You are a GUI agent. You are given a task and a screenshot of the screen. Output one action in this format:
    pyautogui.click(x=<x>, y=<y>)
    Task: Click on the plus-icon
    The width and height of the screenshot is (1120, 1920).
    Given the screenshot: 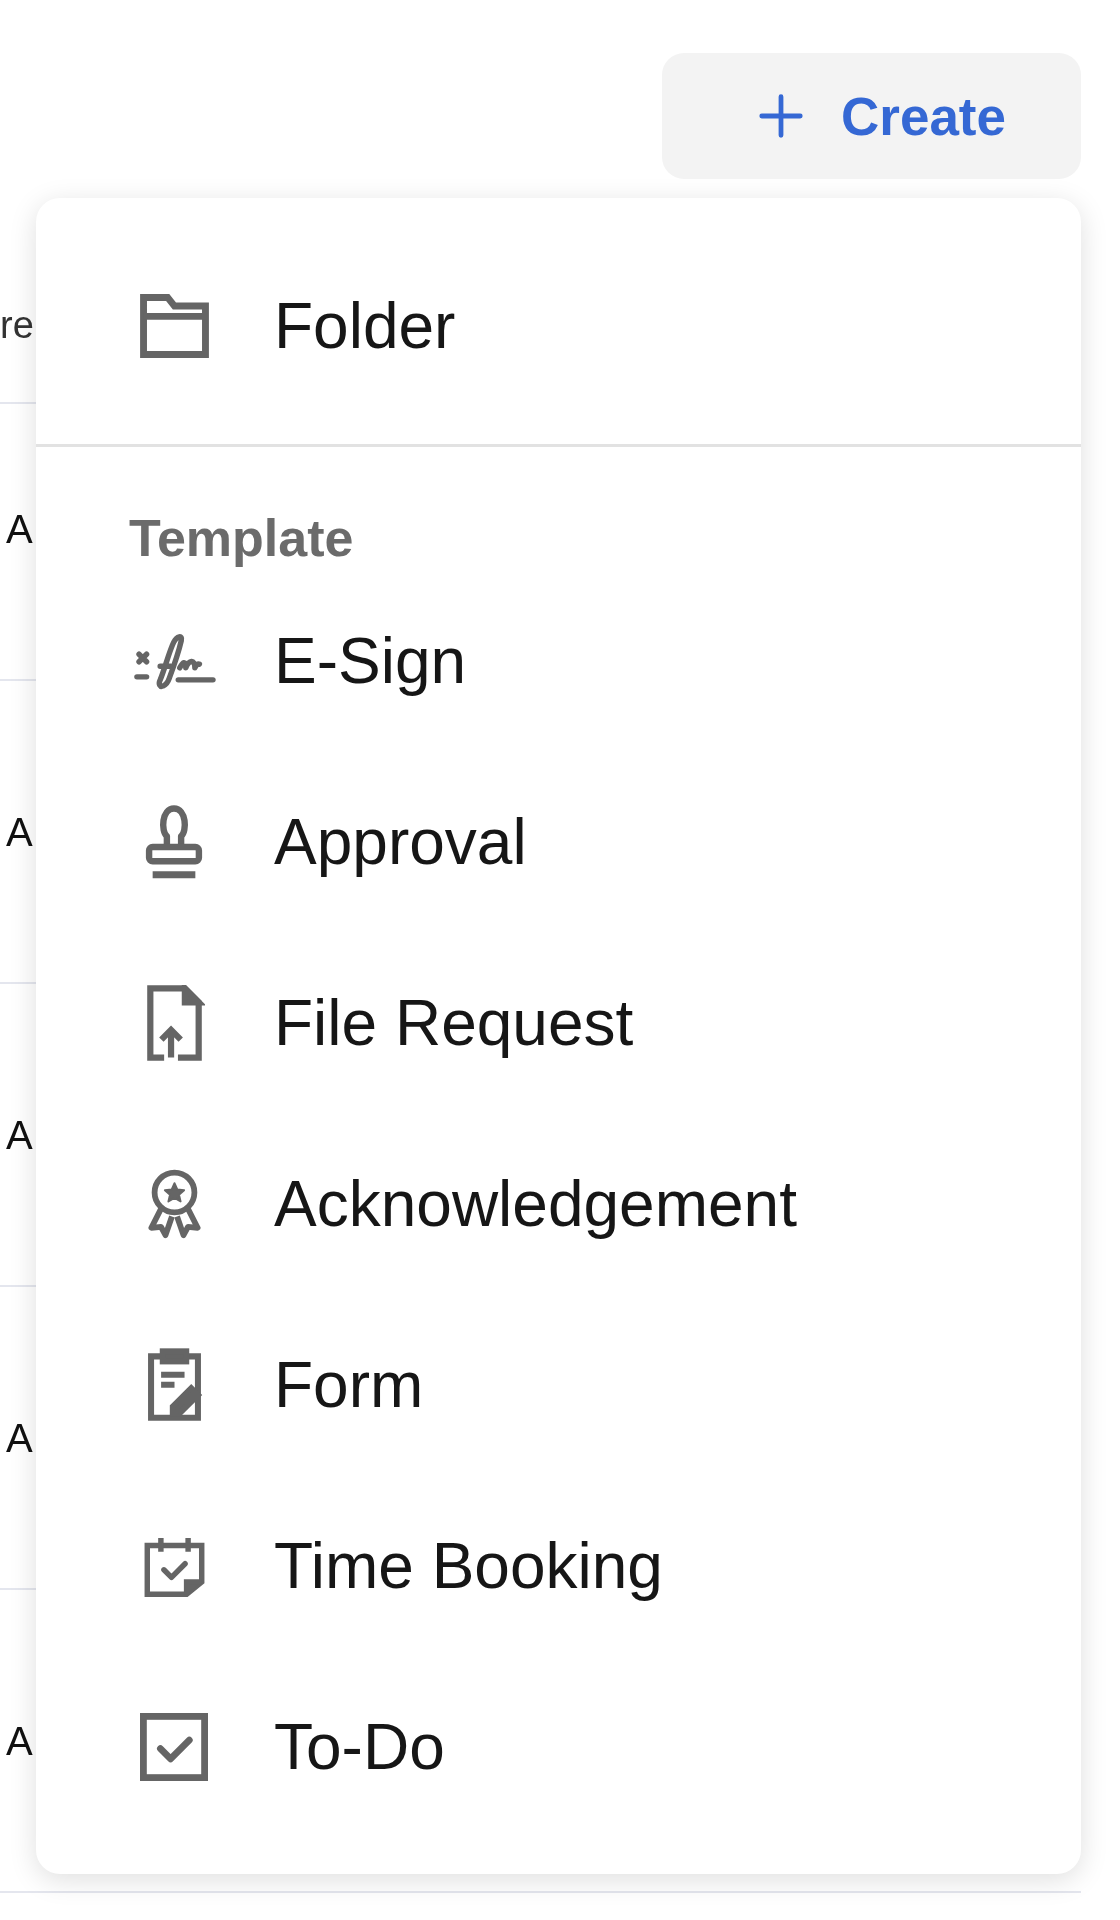 What is the action you would take?
    pyautogui.click(x=781, y=116)
    